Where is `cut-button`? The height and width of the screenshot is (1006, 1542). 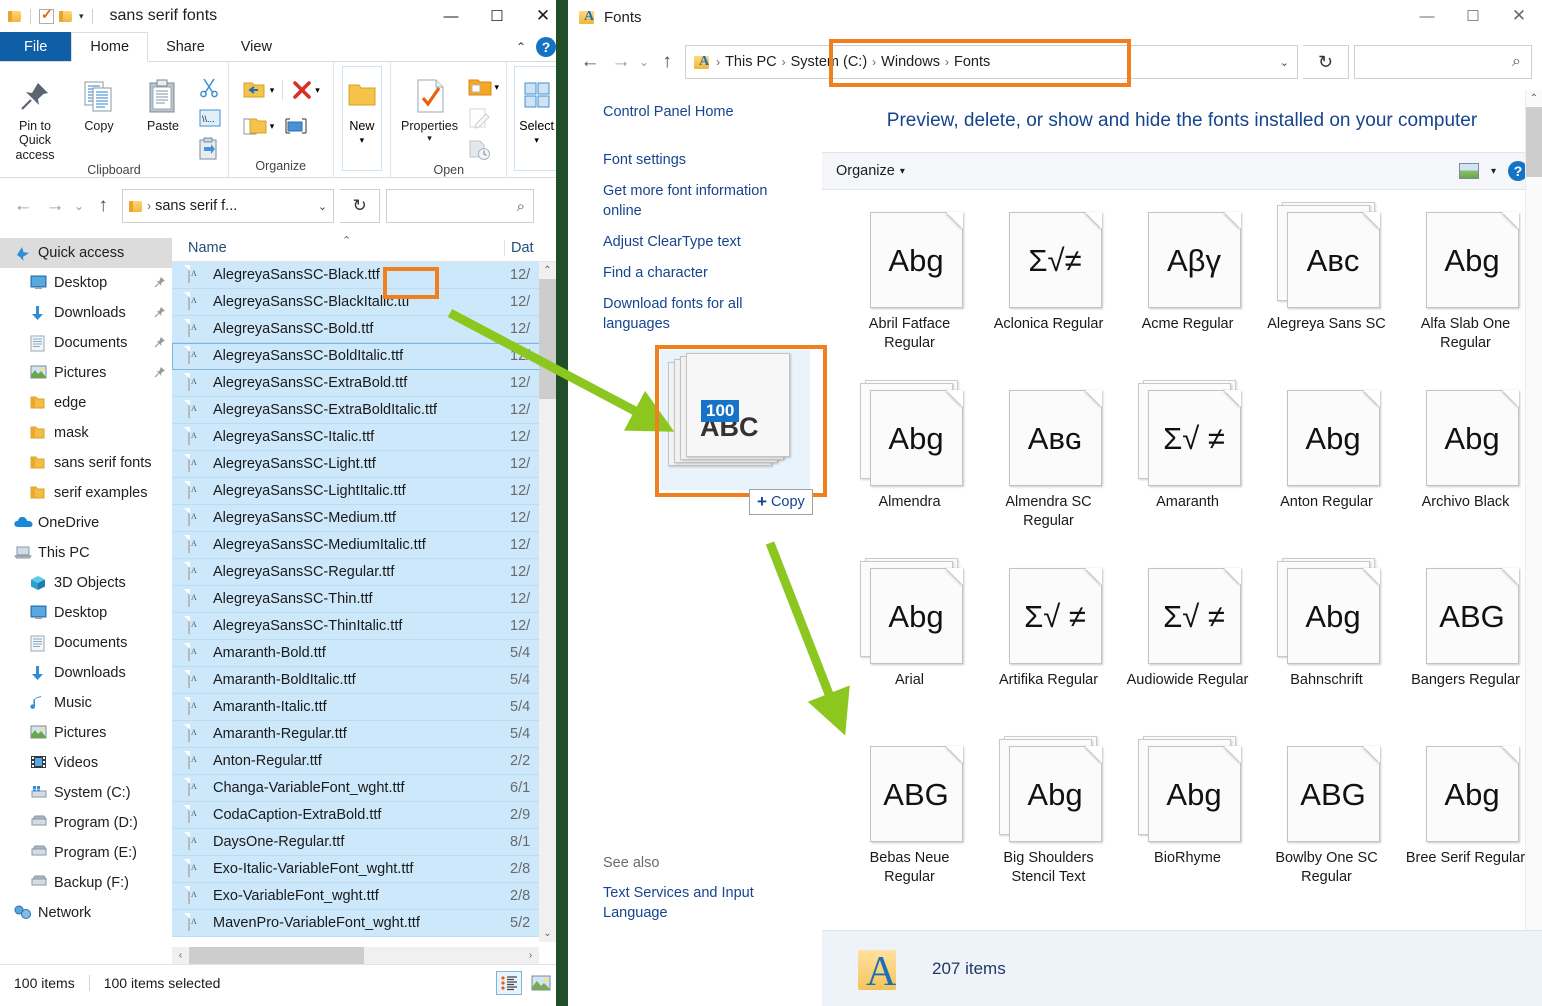
cut-button is located at coordinates (210, 87).